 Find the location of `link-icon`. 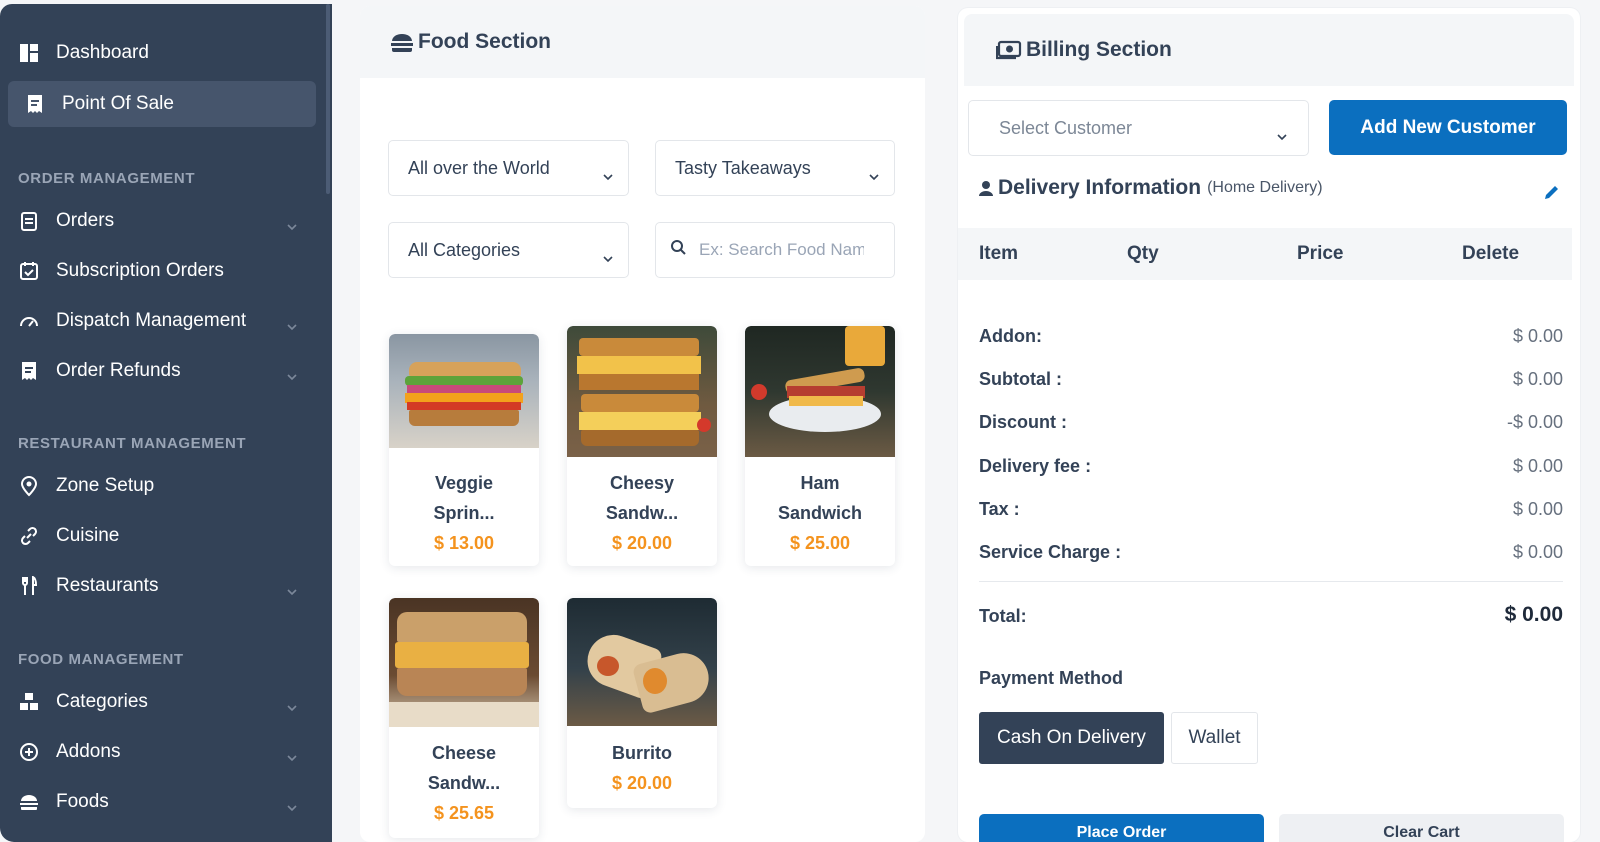

link-icon is located at coordinates (29, 536).